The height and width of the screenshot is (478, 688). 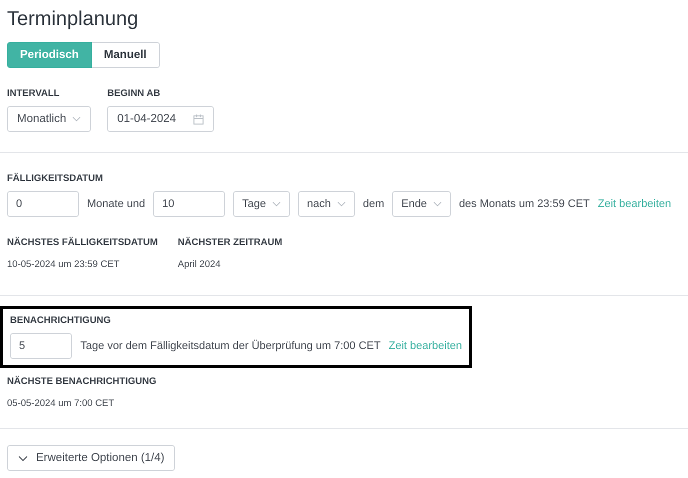 I want to click on text: des Monats um 23:59 CET, so click(x=524, y=204).